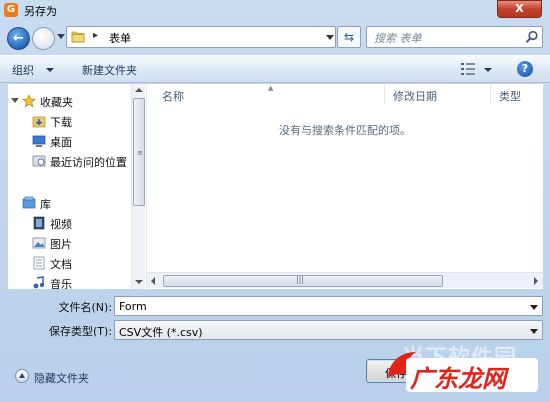 This screenshot has width=550, height=402. What do you see at coordinates (415, 96) in the screenshot?
I see `column-header-date-label: 修改日期` at bounding box center [415, 96].